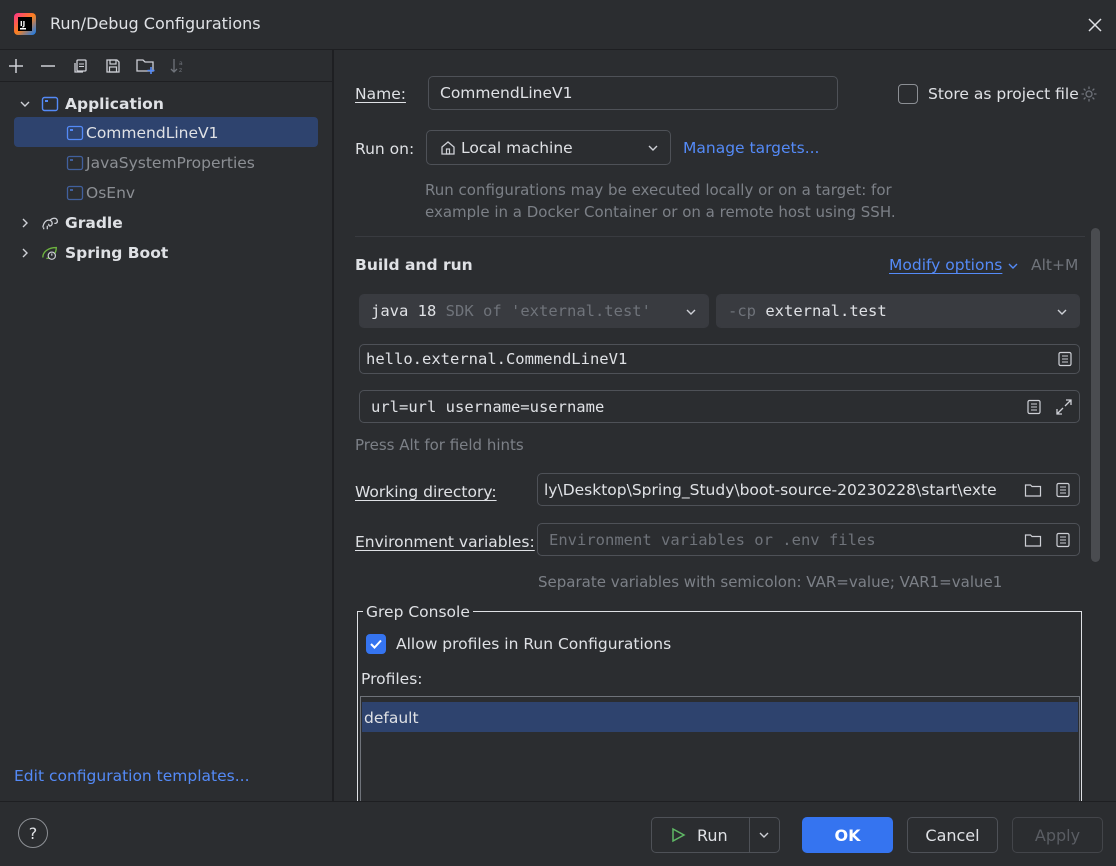 The height and width of the screenshot is (866, 1116). I want to click on new-folder-icon, so click(146, 66).